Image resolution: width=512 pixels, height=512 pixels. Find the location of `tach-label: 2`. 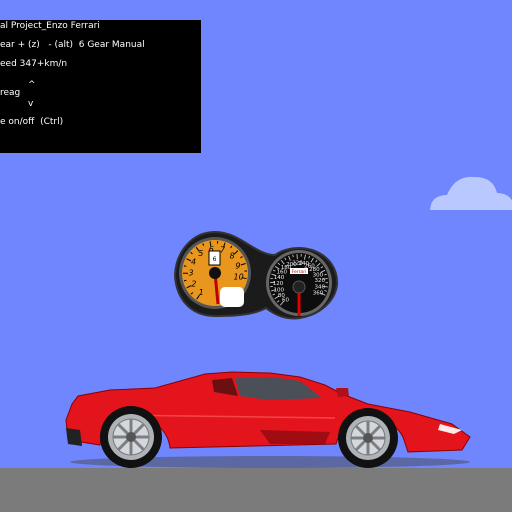

tach-label: 2 is located at coordinates (193, 284).